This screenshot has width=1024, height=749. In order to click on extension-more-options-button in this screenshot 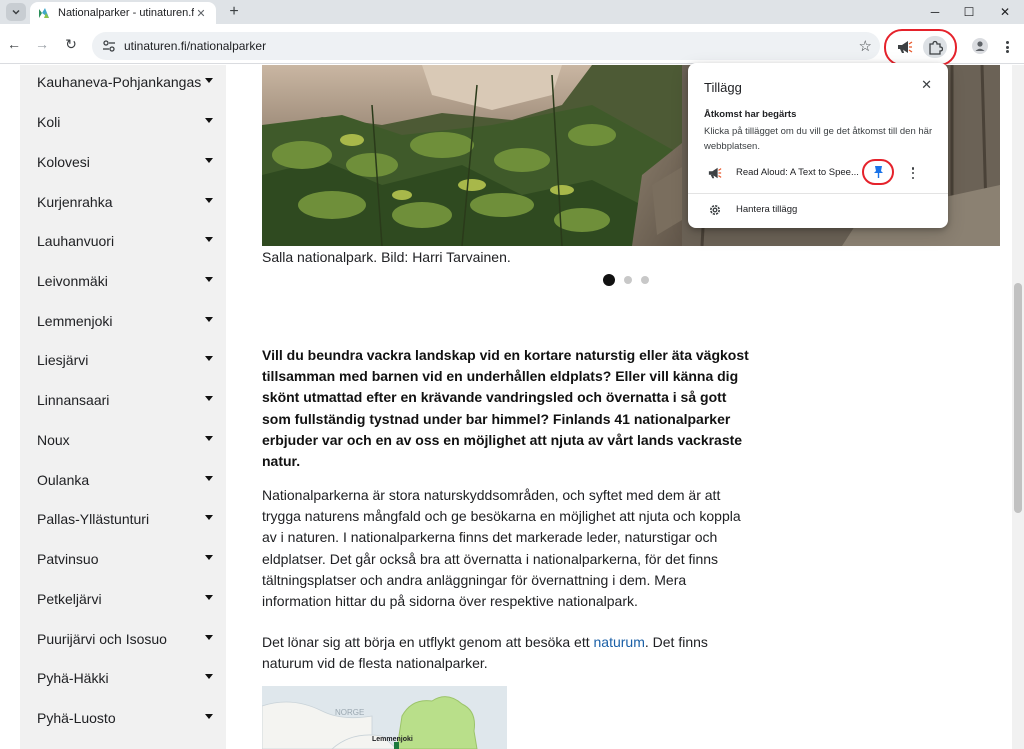, I will do `click(913, 173)`.